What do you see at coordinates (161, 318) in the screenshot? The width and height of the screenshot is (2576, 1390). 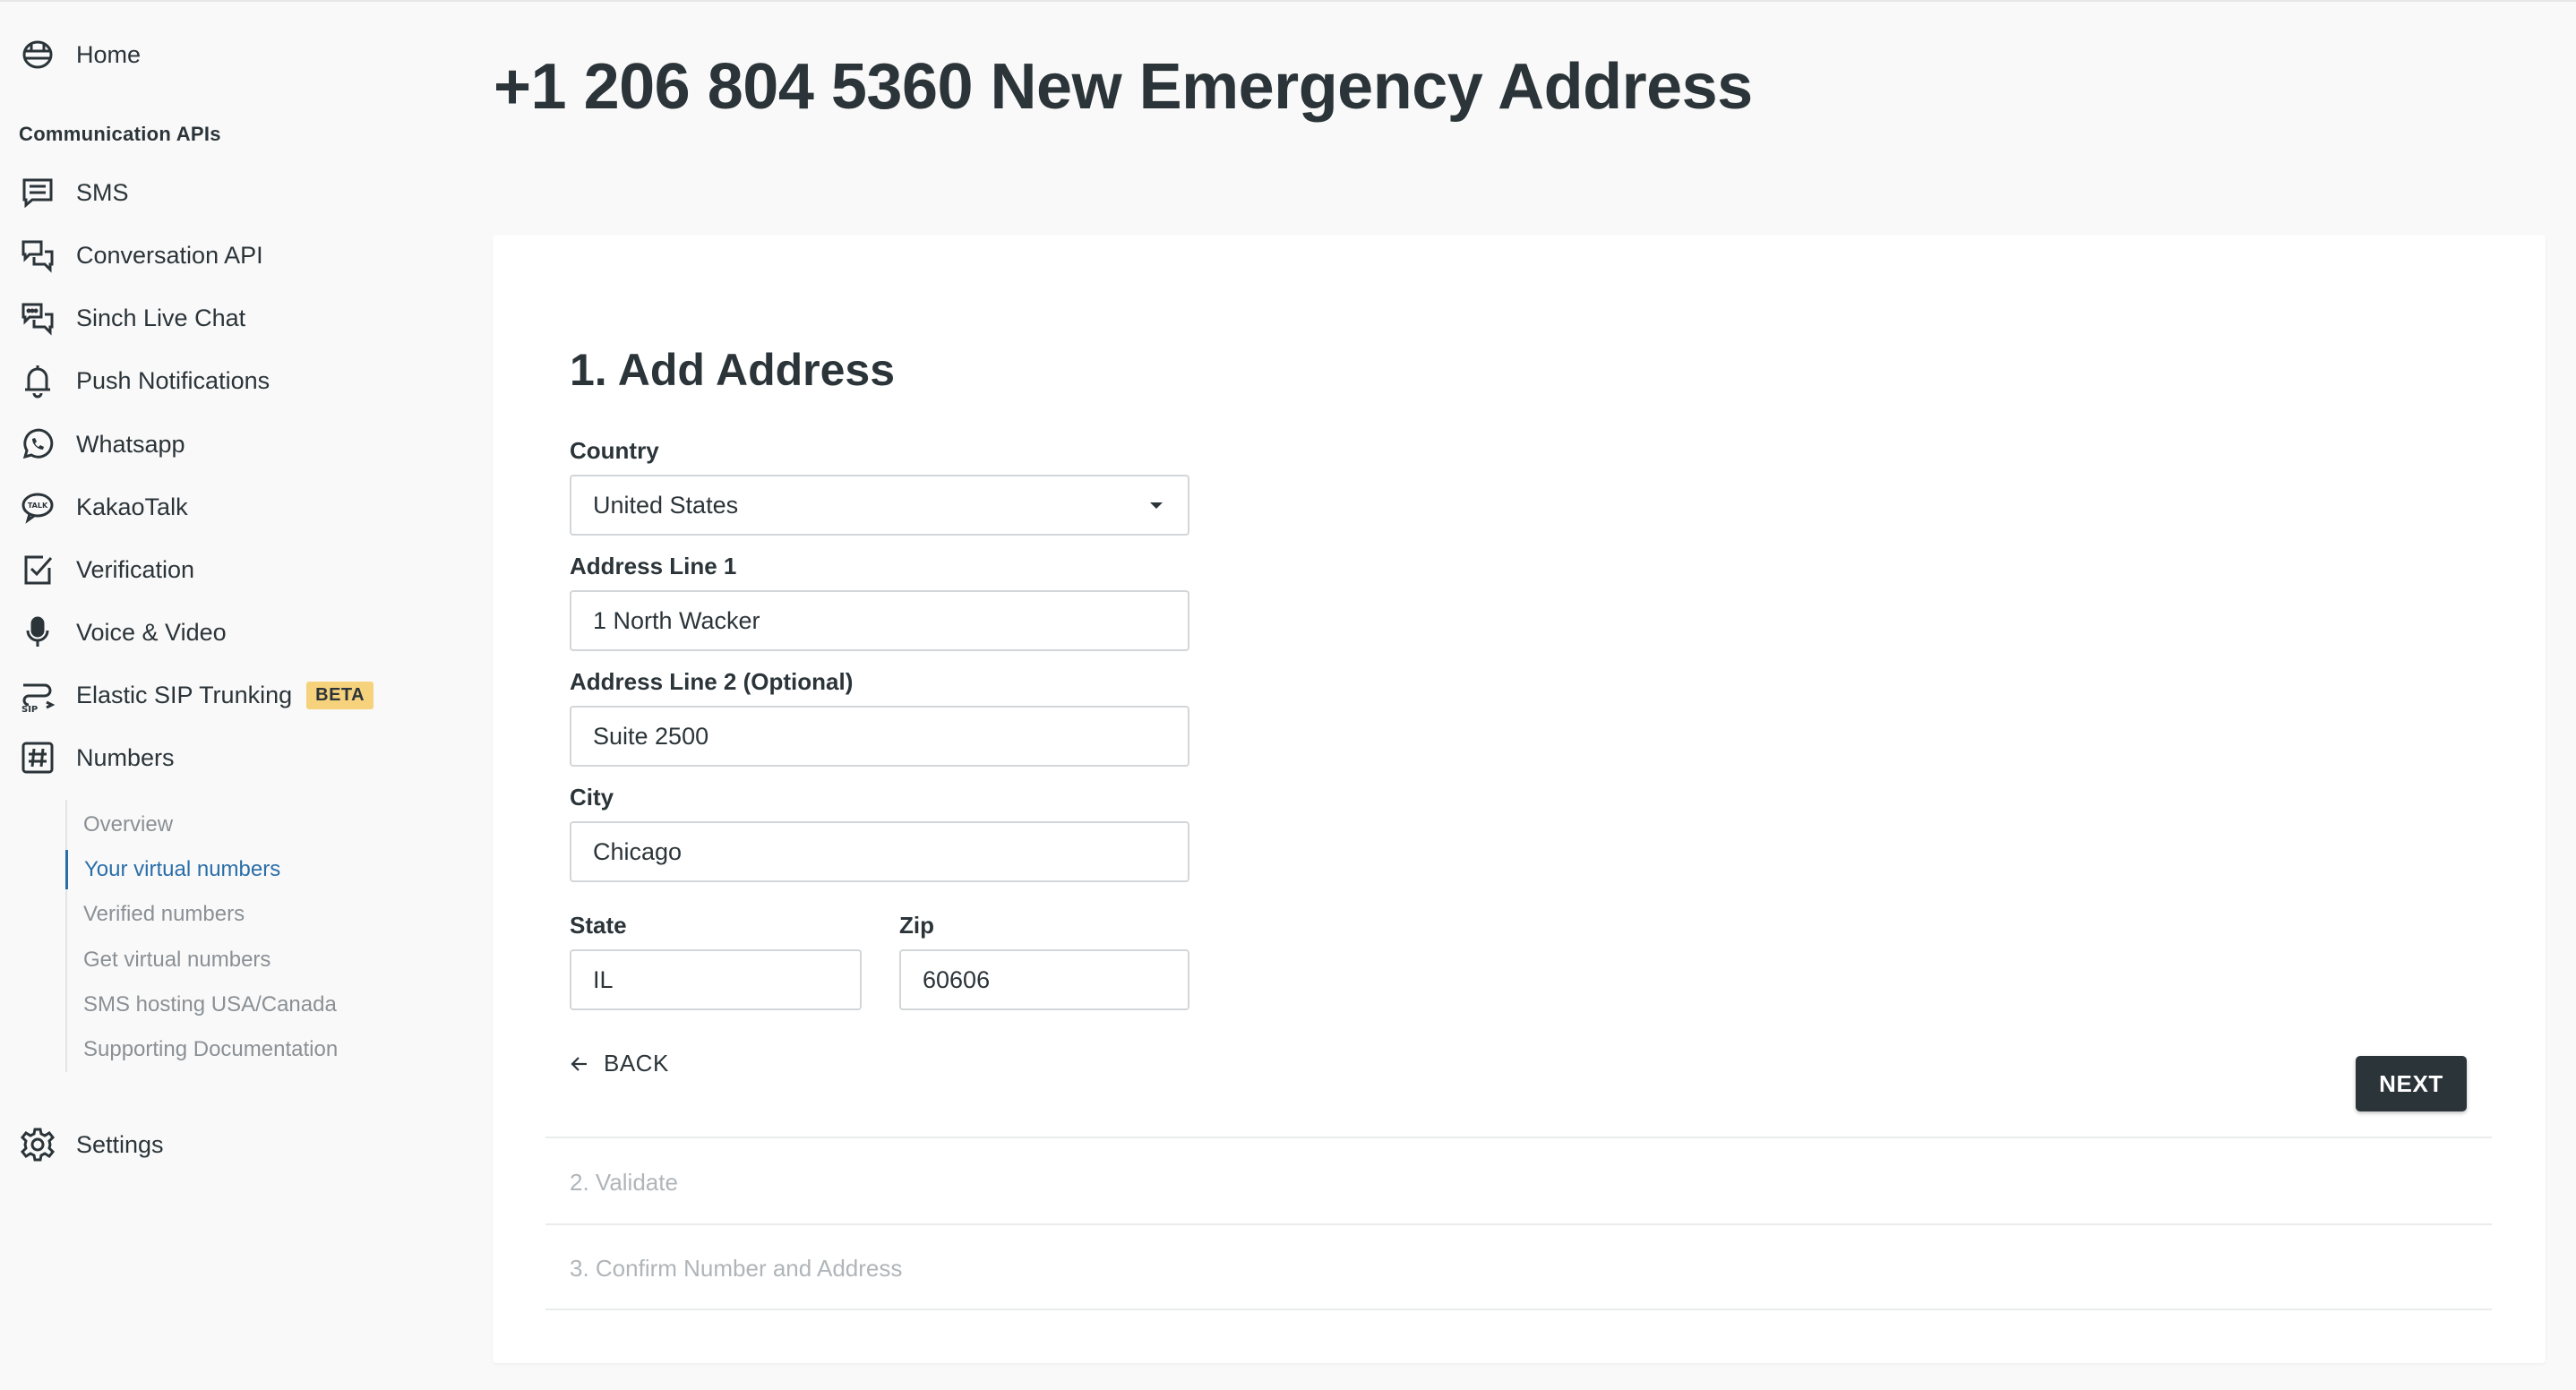 I see `sidebar-item-label: Sinch Live Chat` at bounding box center [161, 318].